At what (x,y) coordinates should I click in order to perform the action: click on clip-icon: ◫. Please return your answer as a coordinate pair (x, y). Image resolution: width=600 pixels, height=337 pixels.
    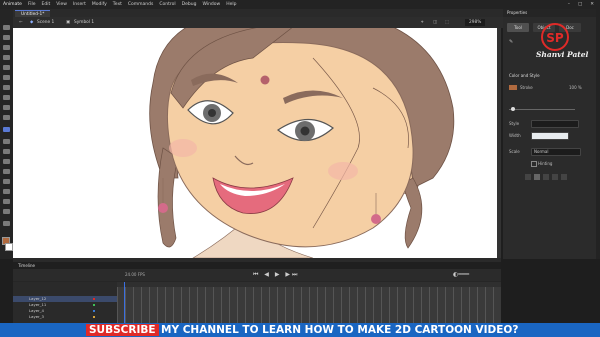
    Looking at the image, I should click on (435, 22).